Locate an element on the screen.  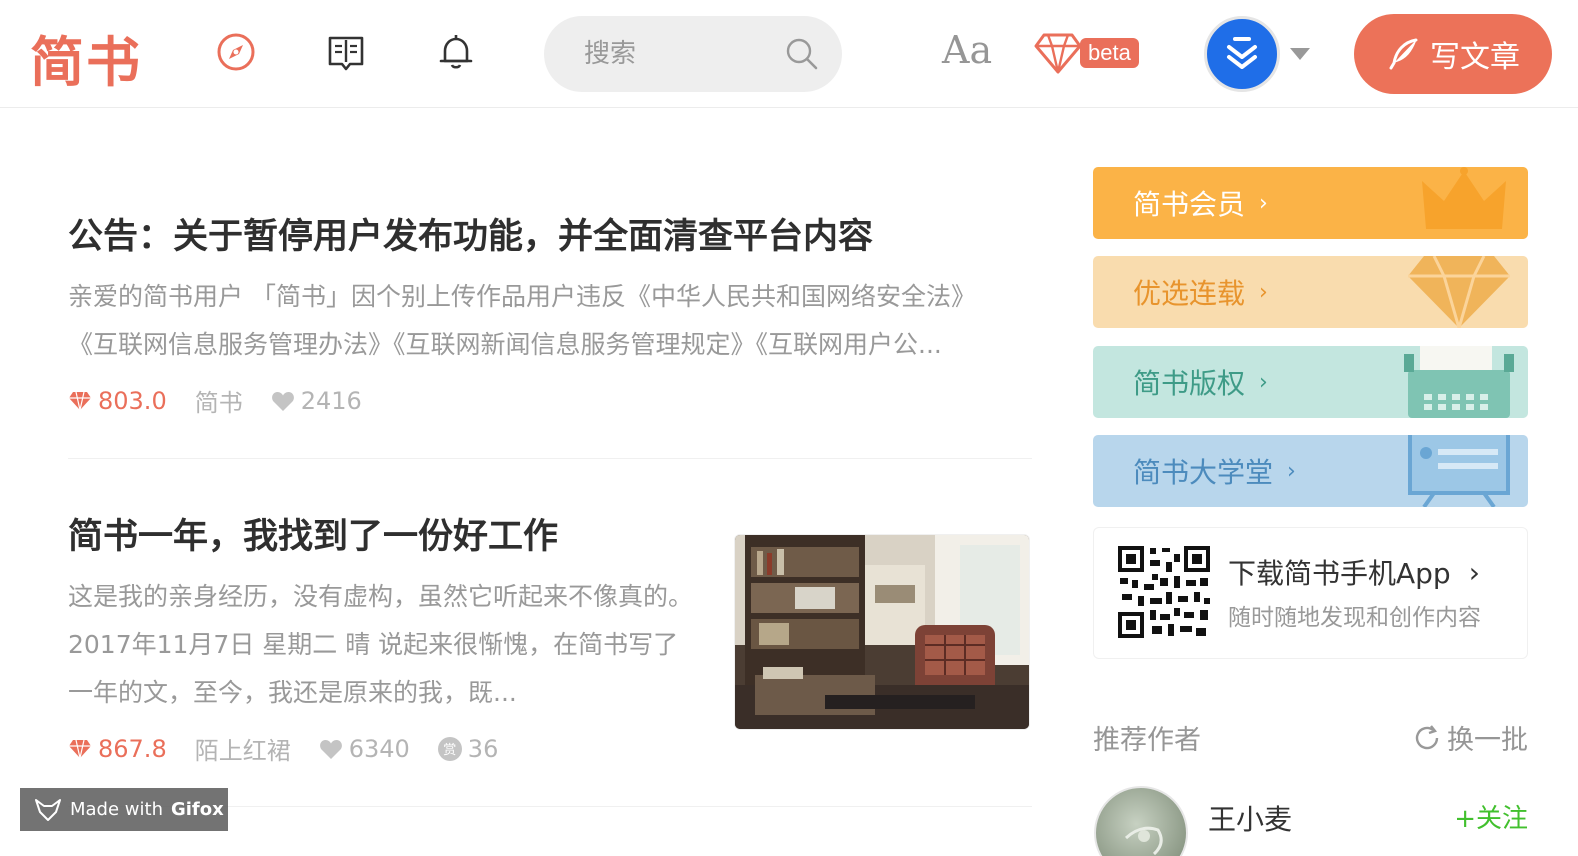
likes-value: 6340 is located at coordinates (379, 748).